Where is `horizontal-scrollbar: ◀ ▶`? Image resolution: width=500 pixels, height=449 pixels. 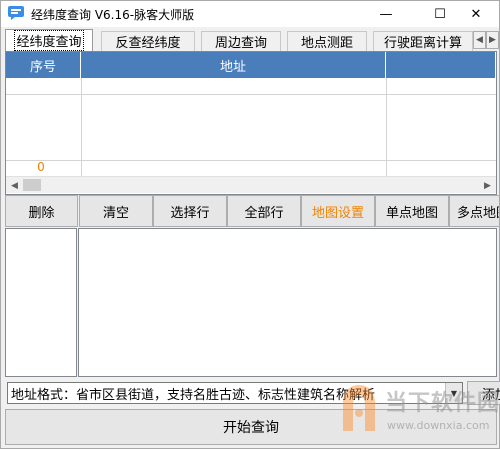
horizontal-scrollbar: ◀ ▶ is located at coordinates (251, 184).